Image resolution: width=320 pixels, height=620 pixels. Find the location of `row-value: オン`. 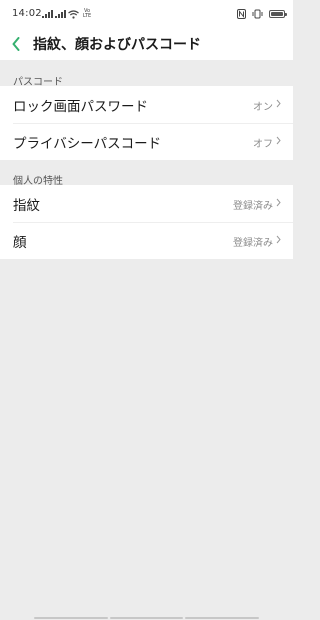

row-value: オン is located at coordinates (263, 107).